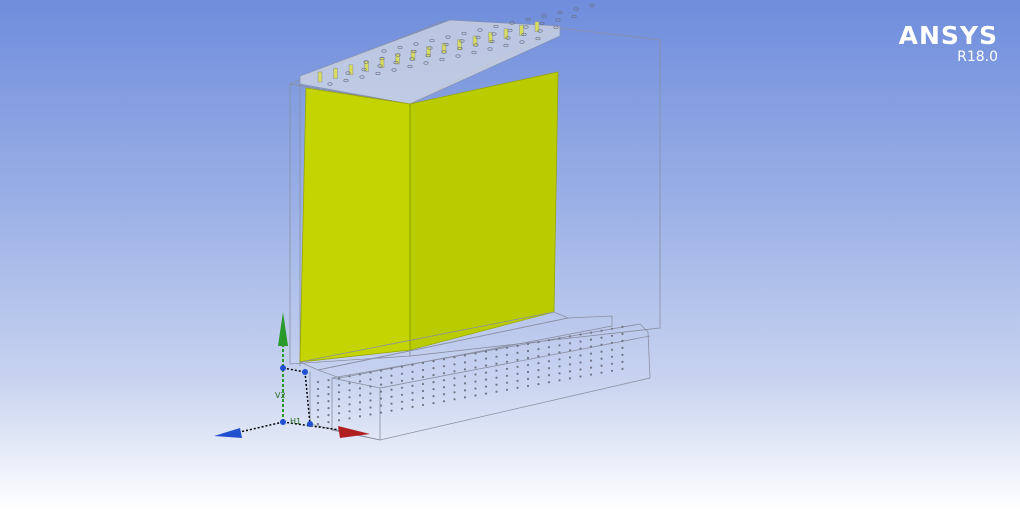 The height and width of the screenshot is (511, 1020). Describe the element at coordinates (283, 329) in the screenshot. I see `y-axis-arrow-icon` at that location.